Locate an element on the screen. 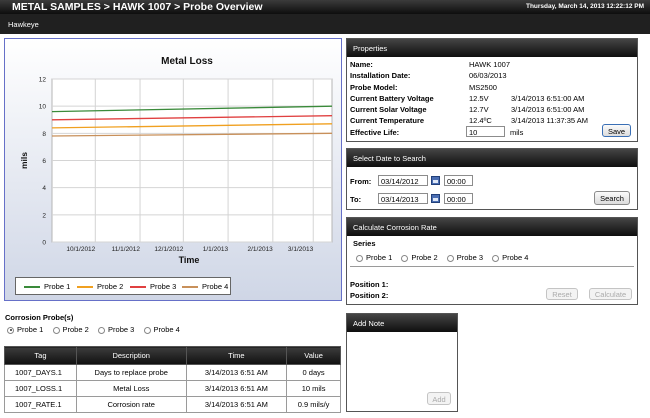 The width and height of the screenshot is (650, 418). sub-header: Hawkeye is located at coordinates (325, 24).